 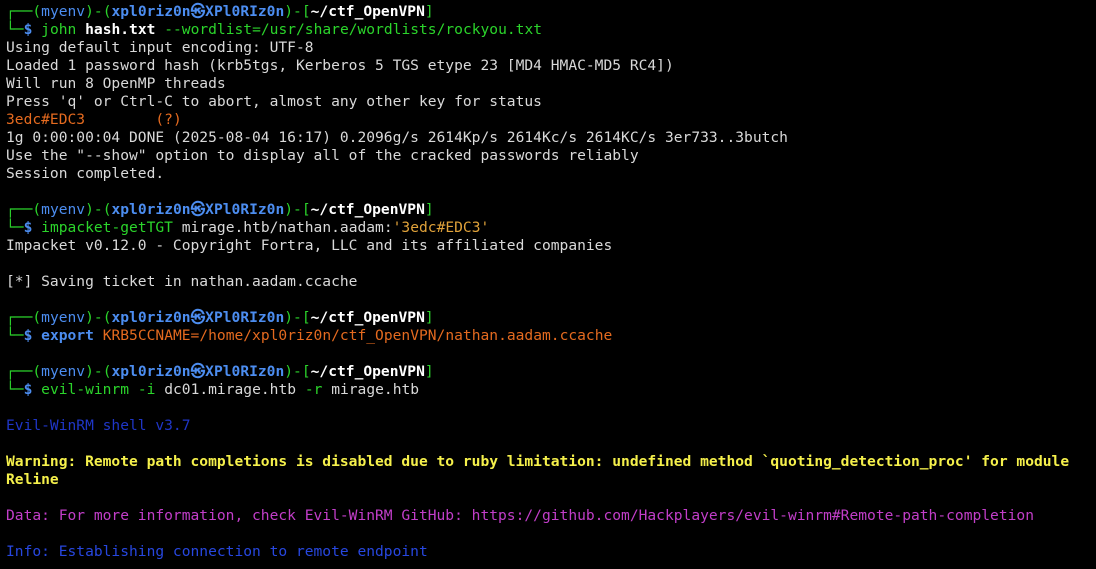 I want to click on output-line: [*] Saving ticket in nathan.aadam.ccache, so click(x=182, y=281).